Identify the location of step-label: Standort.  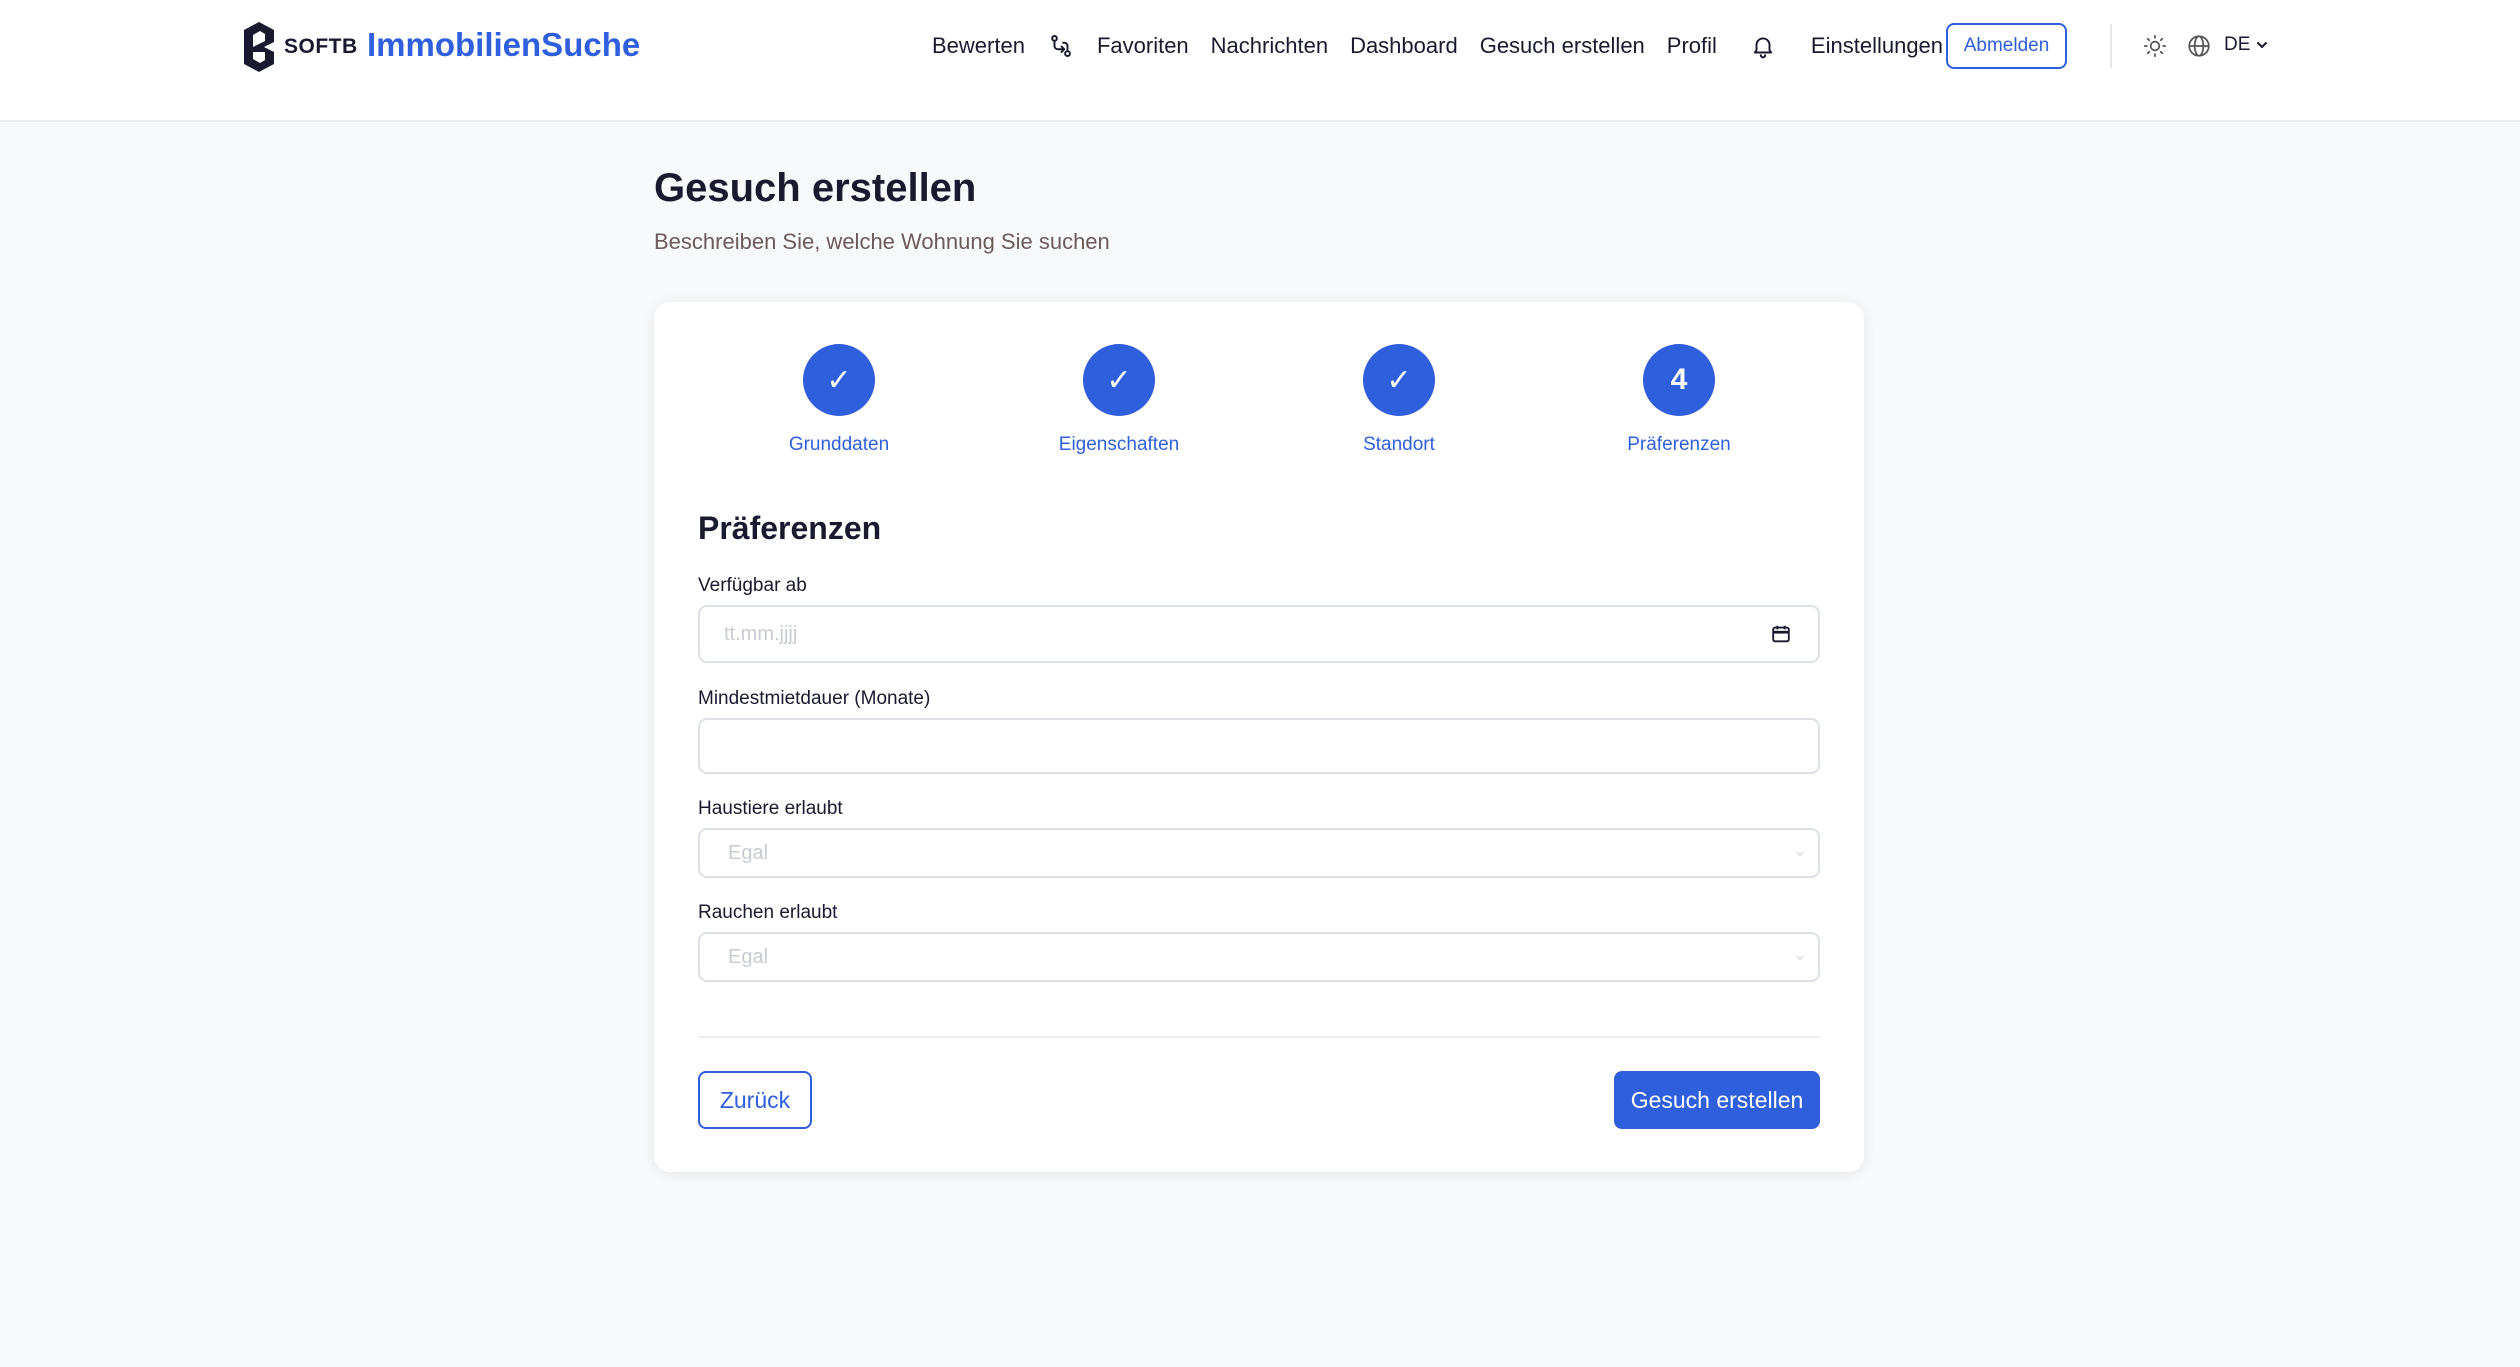
(1399, 444).